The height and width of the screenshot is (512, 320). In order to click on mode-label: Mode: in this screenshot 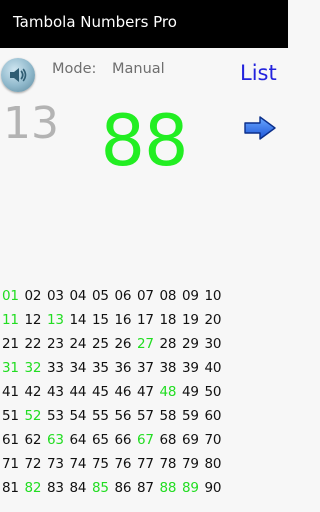, I will do `click(74, 69)`.